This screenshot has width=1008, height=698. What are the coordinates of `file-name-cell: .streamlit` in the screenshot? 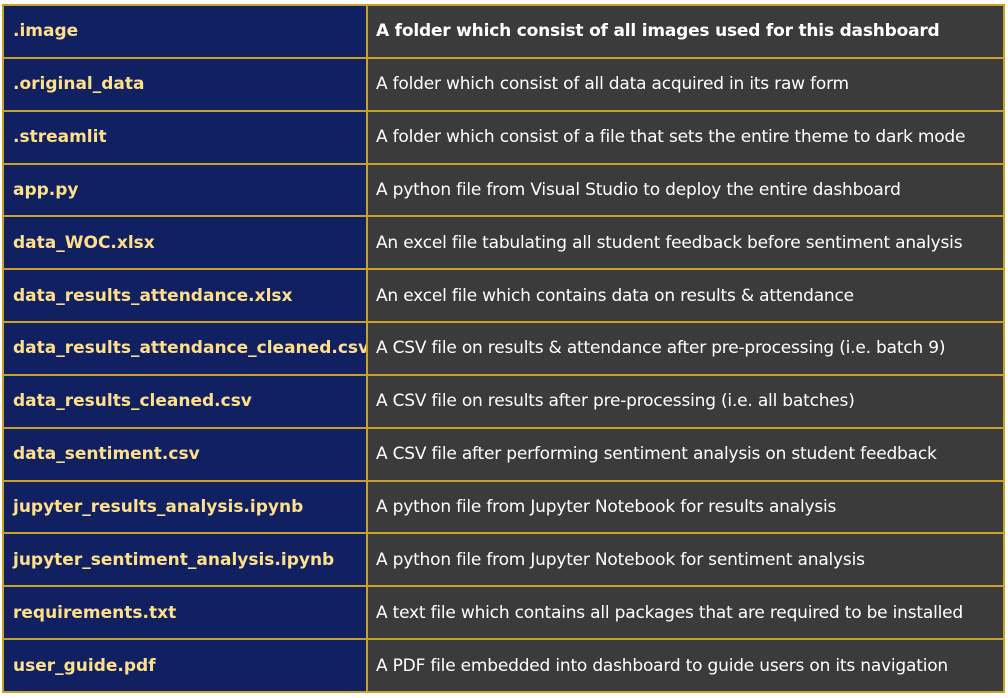 It's located at (186, 137).